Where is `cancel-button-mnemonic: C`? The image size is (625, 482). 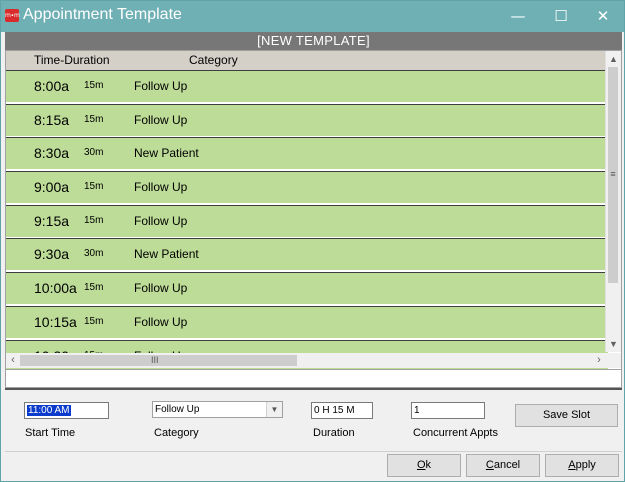
cancel-button-mnemonic: C is located at coordinates (489, 465).